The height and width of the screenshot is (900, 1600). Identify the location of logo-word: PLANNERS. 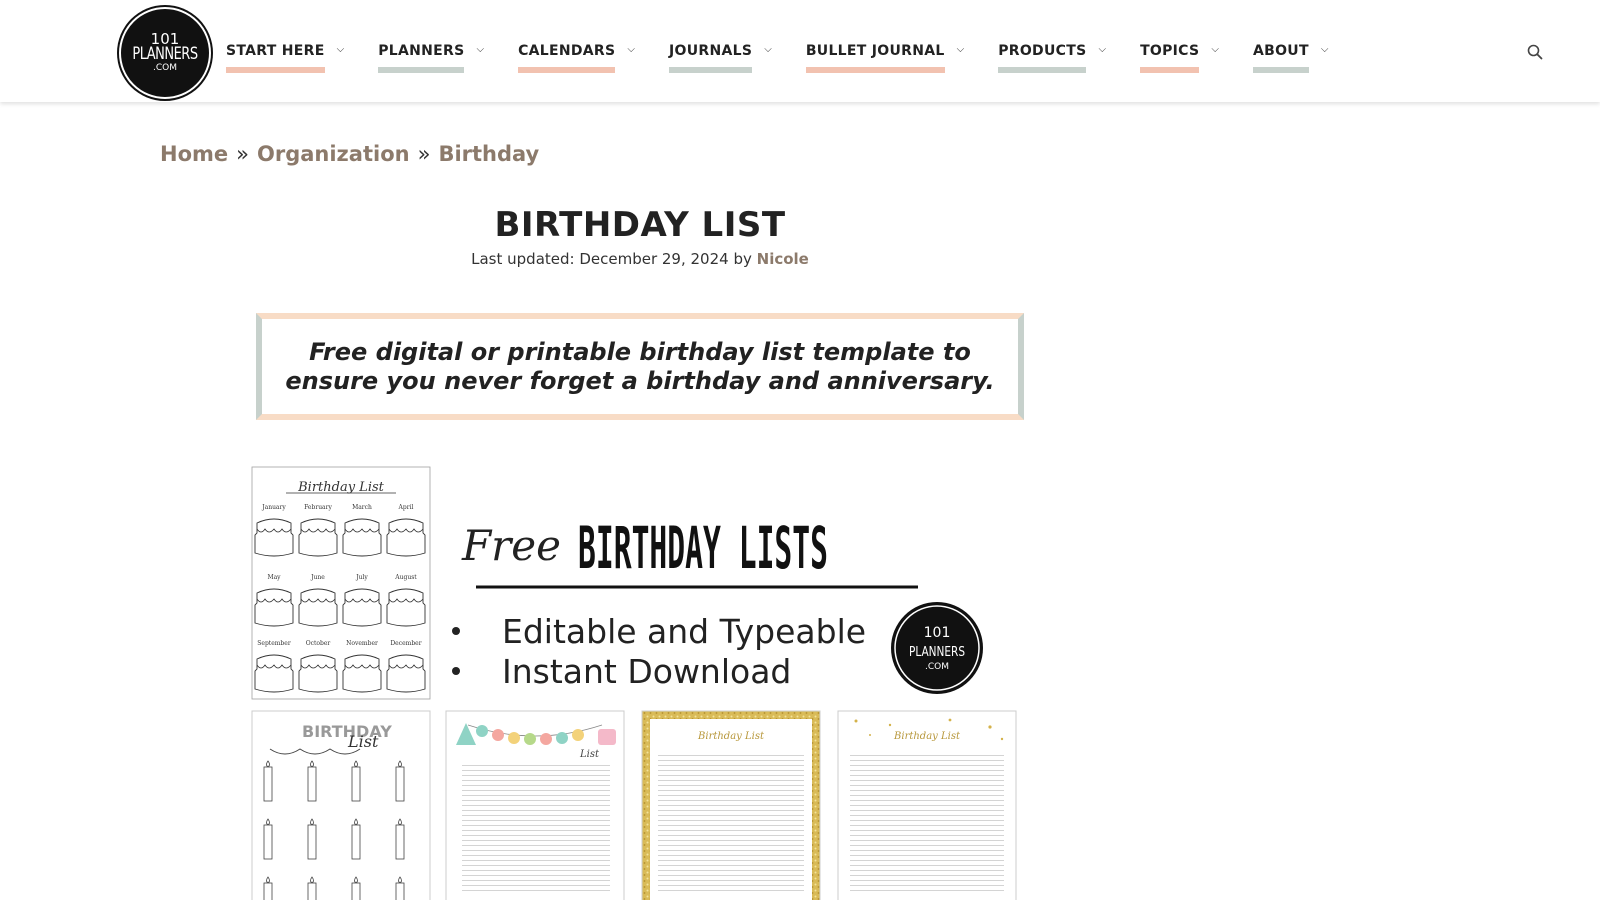
(165, 54).